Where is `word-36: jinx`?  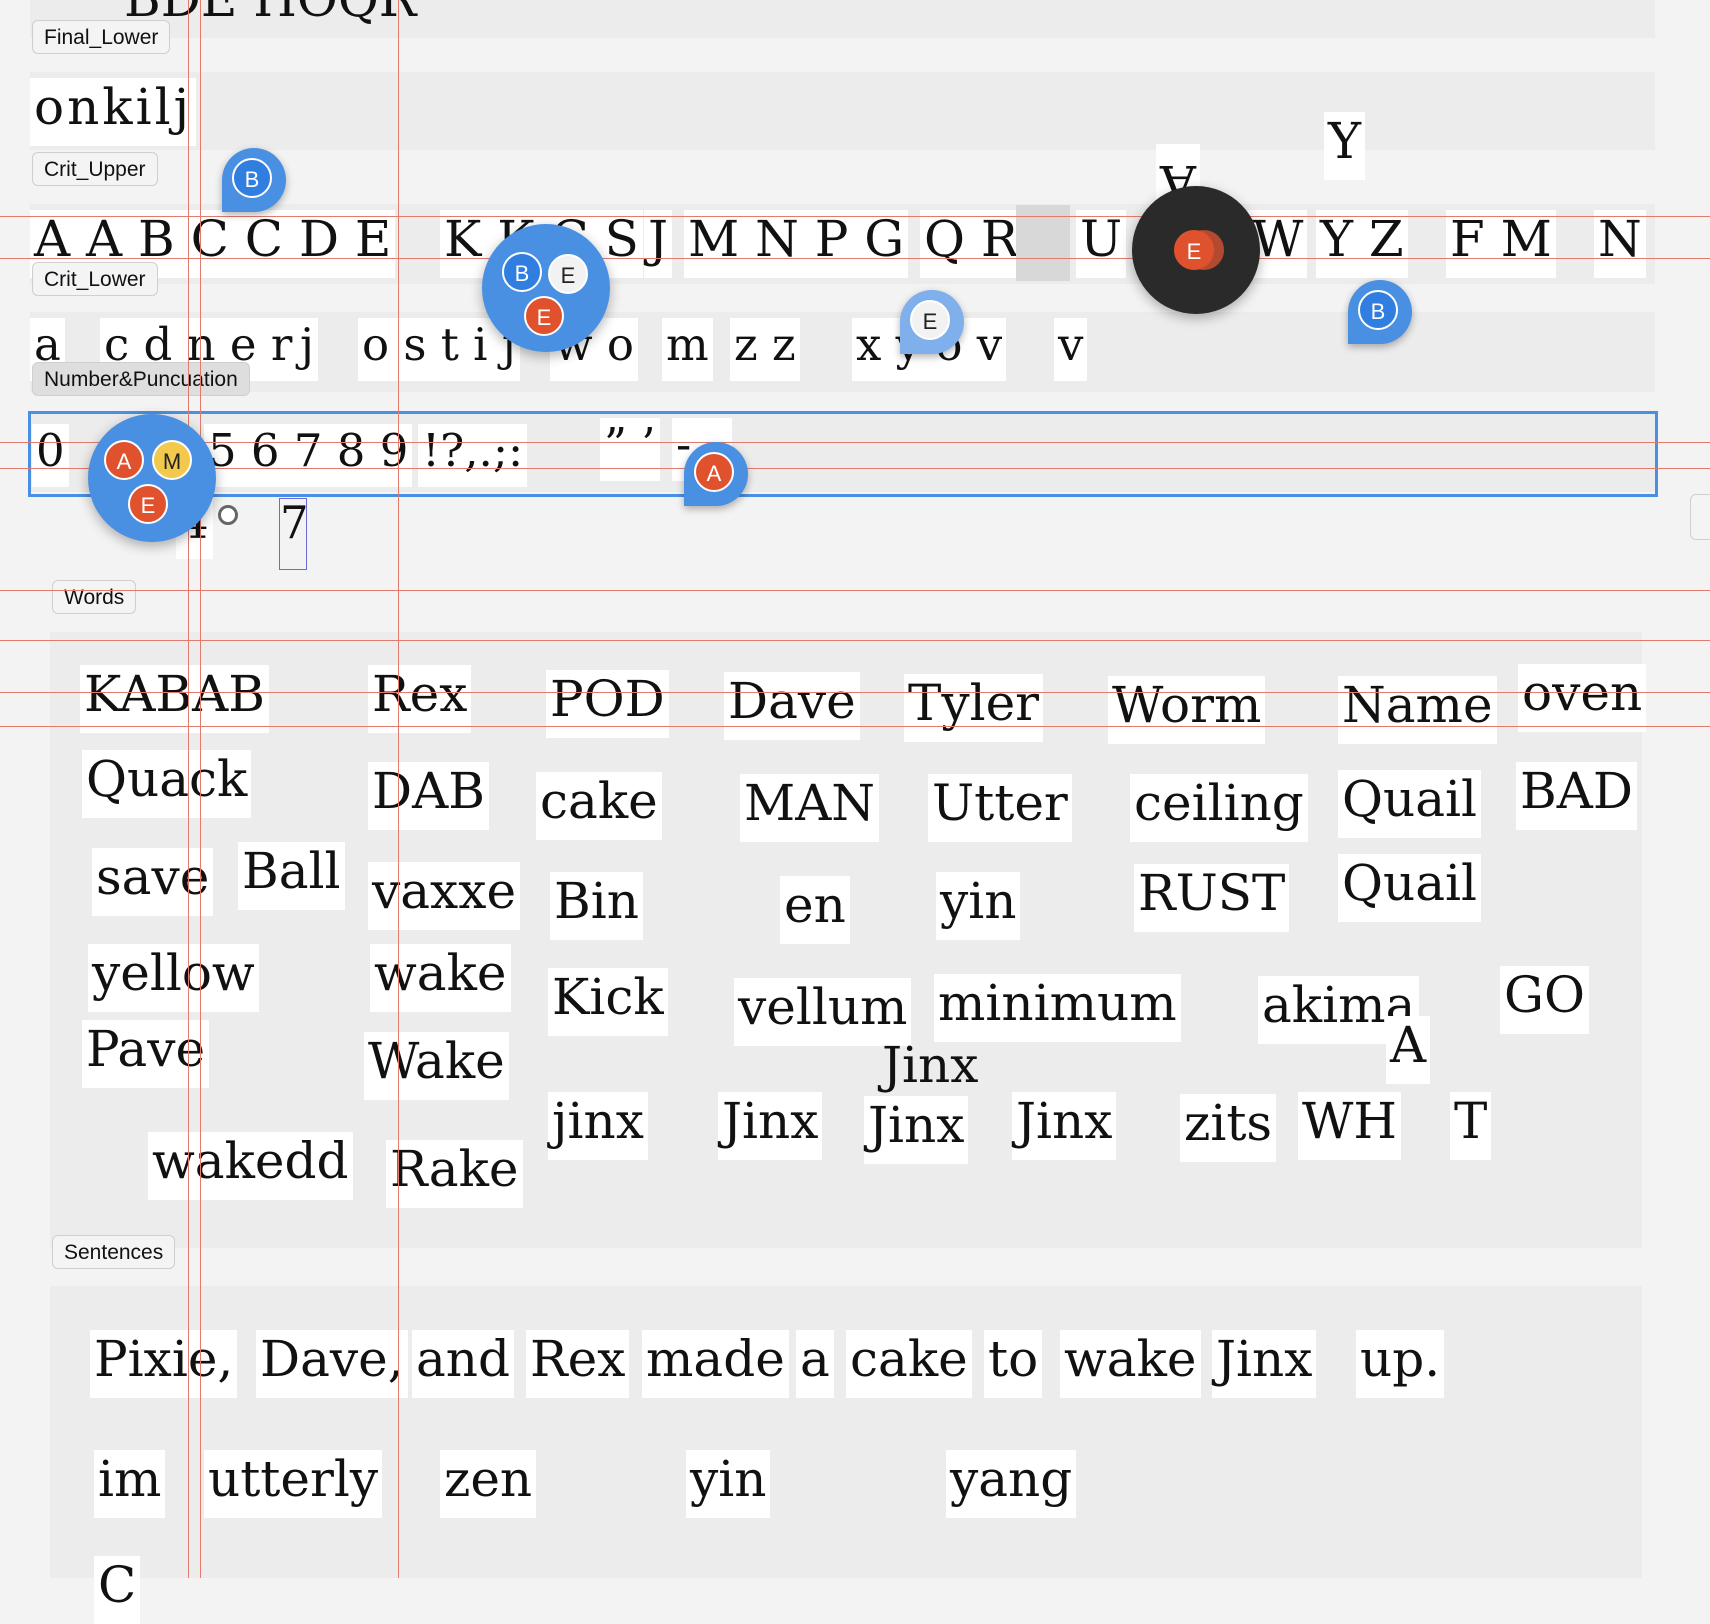
word-36: jinx is located at coordinates (598, 1126).